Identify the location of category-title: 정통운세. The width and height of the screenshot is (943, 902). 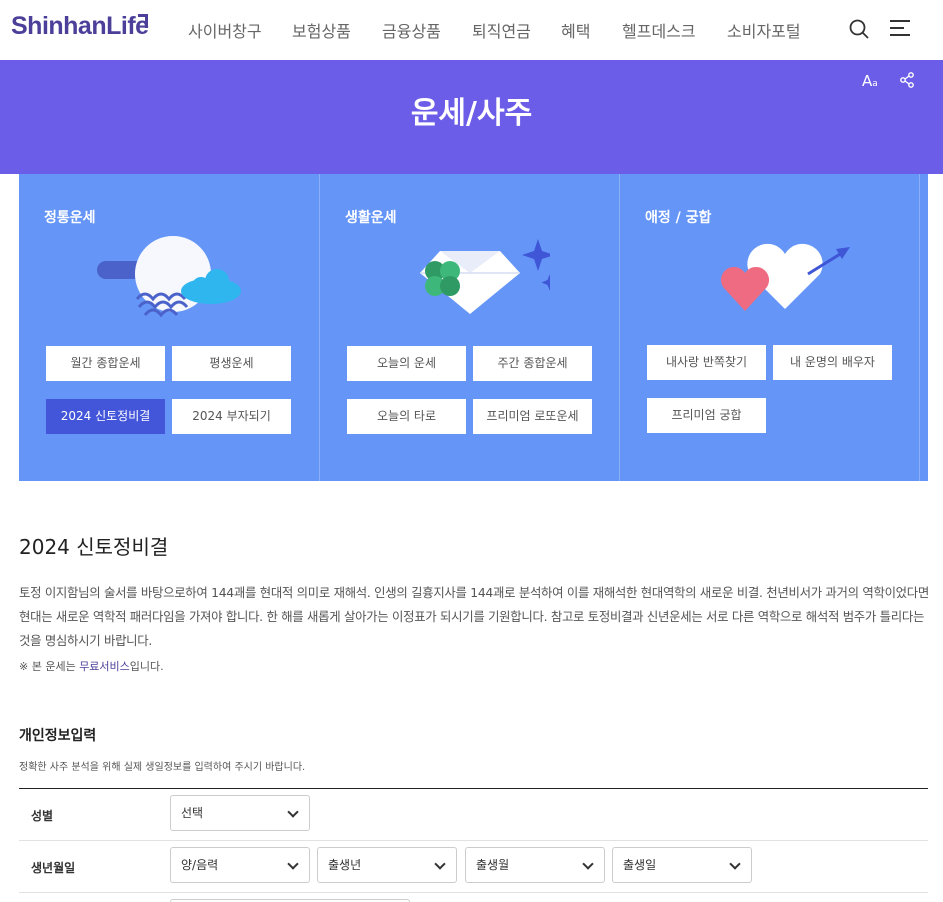
(70, 218).